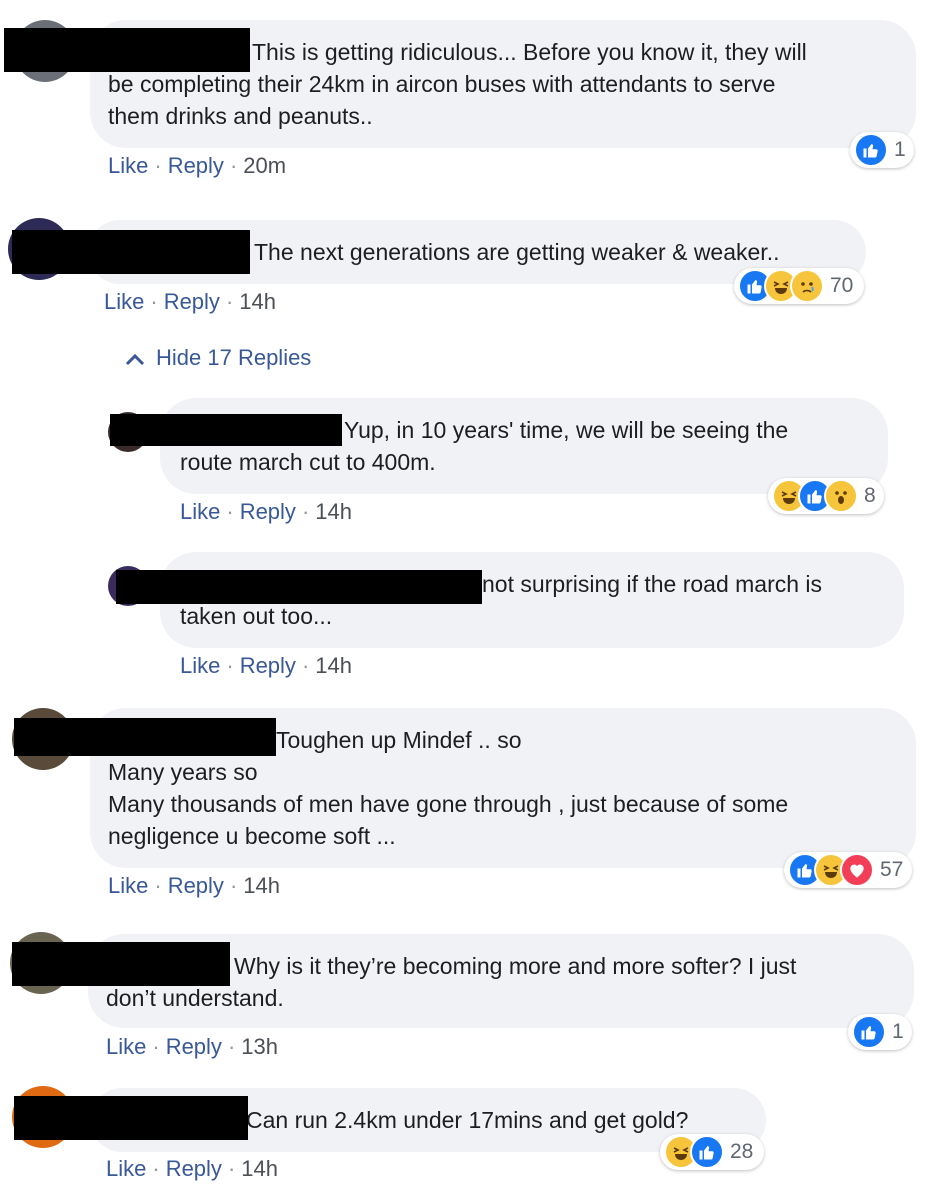  I want to click on comment-text: Many years so, so click(183, 772).